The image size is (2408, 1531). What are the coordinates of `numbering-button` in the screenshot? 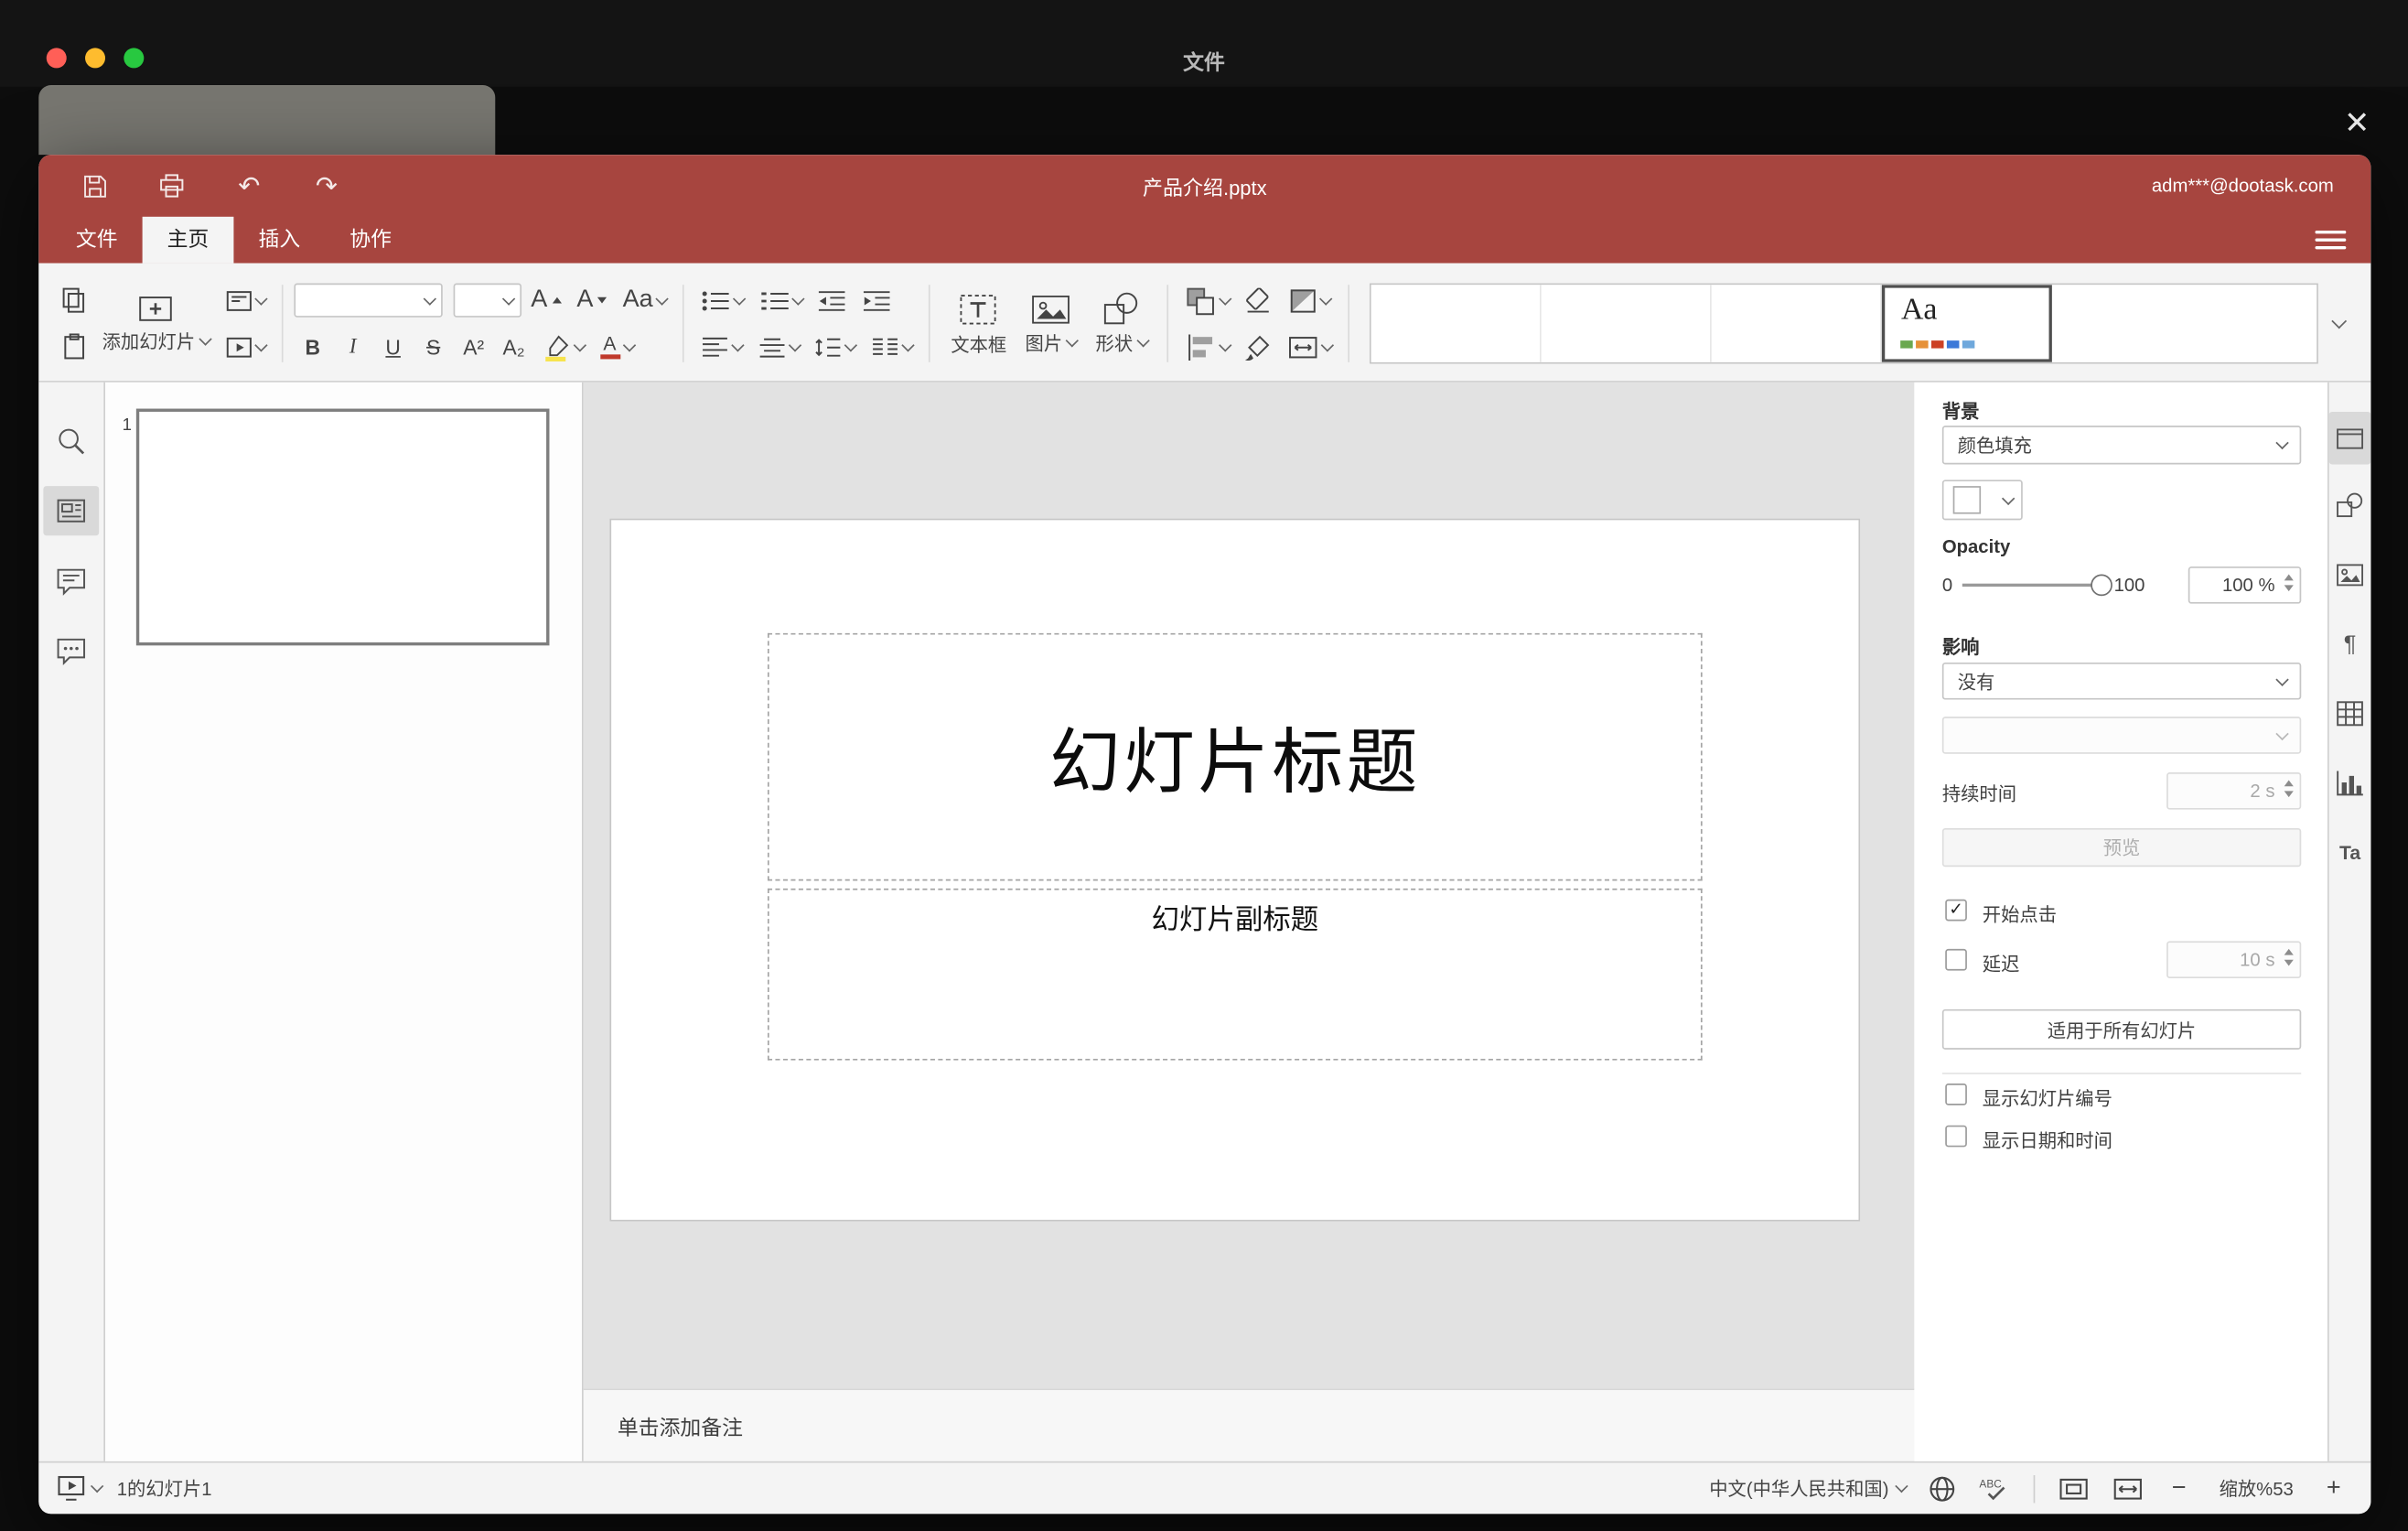 It's located at (781, 300).